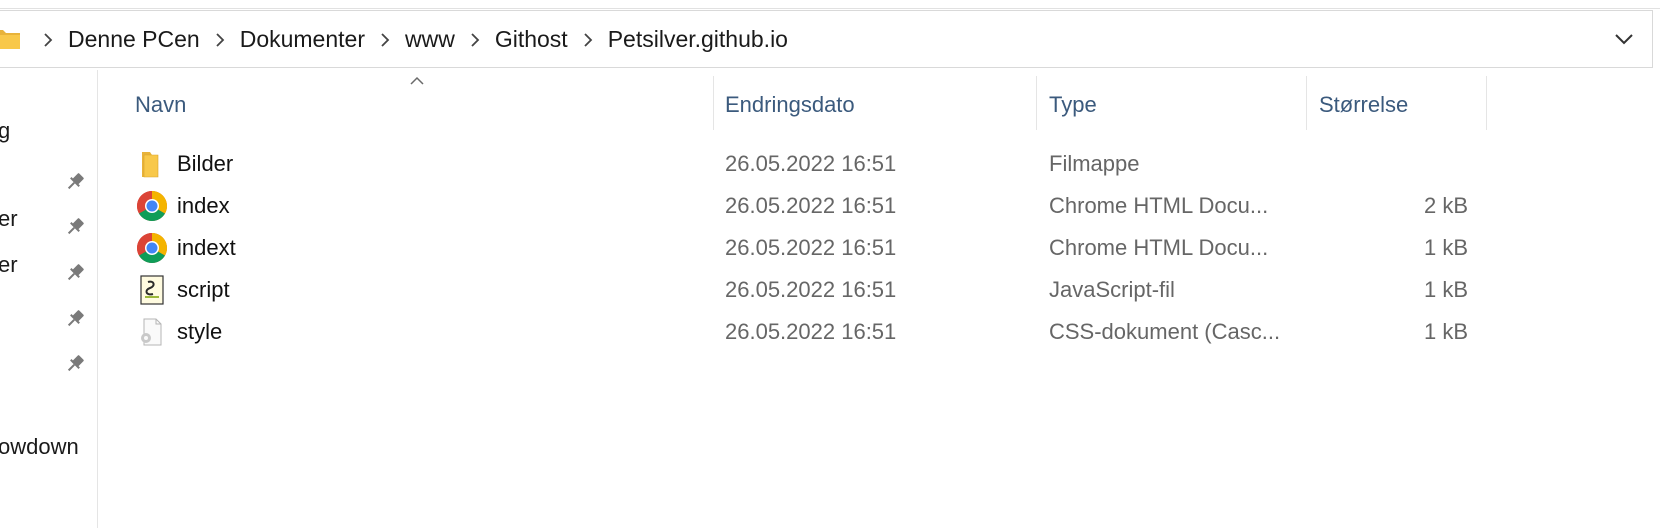 The width and height of the screenshot is (1660, 528). Describe the element at coordinates (152, 290) in the screenshot. I see `script-file-icon` at that location.